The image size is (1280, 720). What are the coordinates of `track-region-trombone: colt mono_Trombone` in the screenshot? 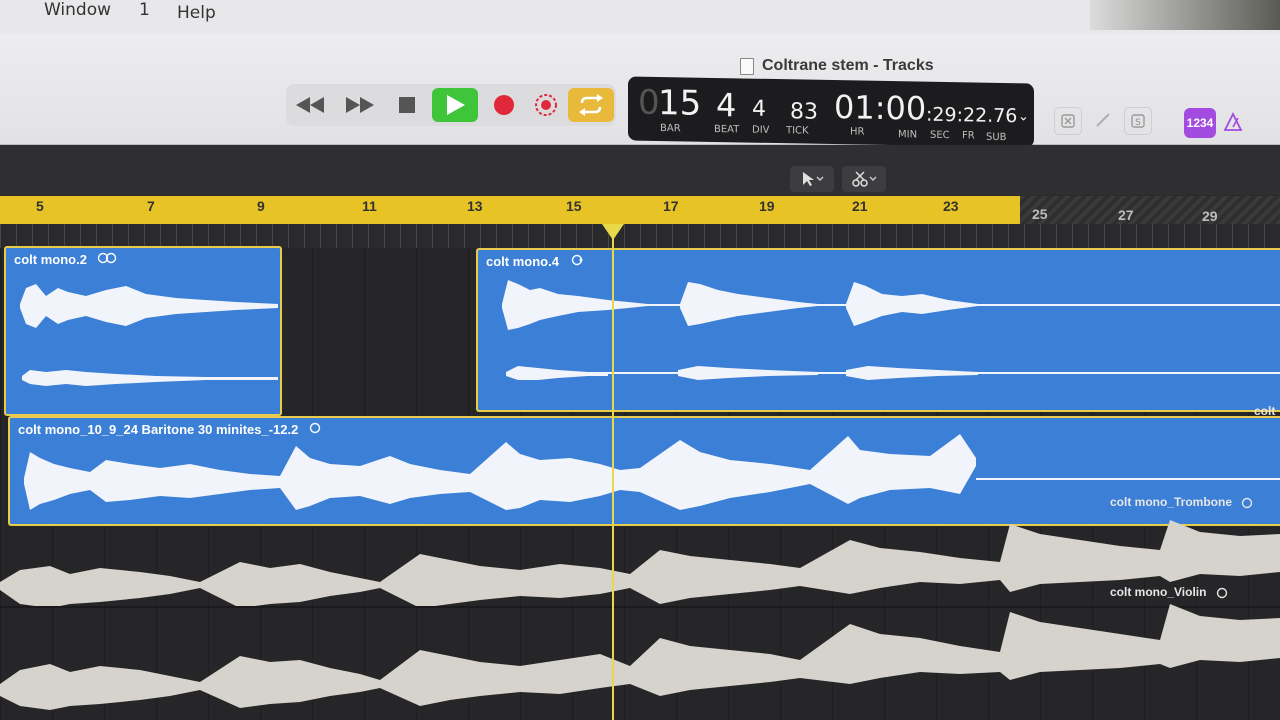 It's located at (1181, 502).